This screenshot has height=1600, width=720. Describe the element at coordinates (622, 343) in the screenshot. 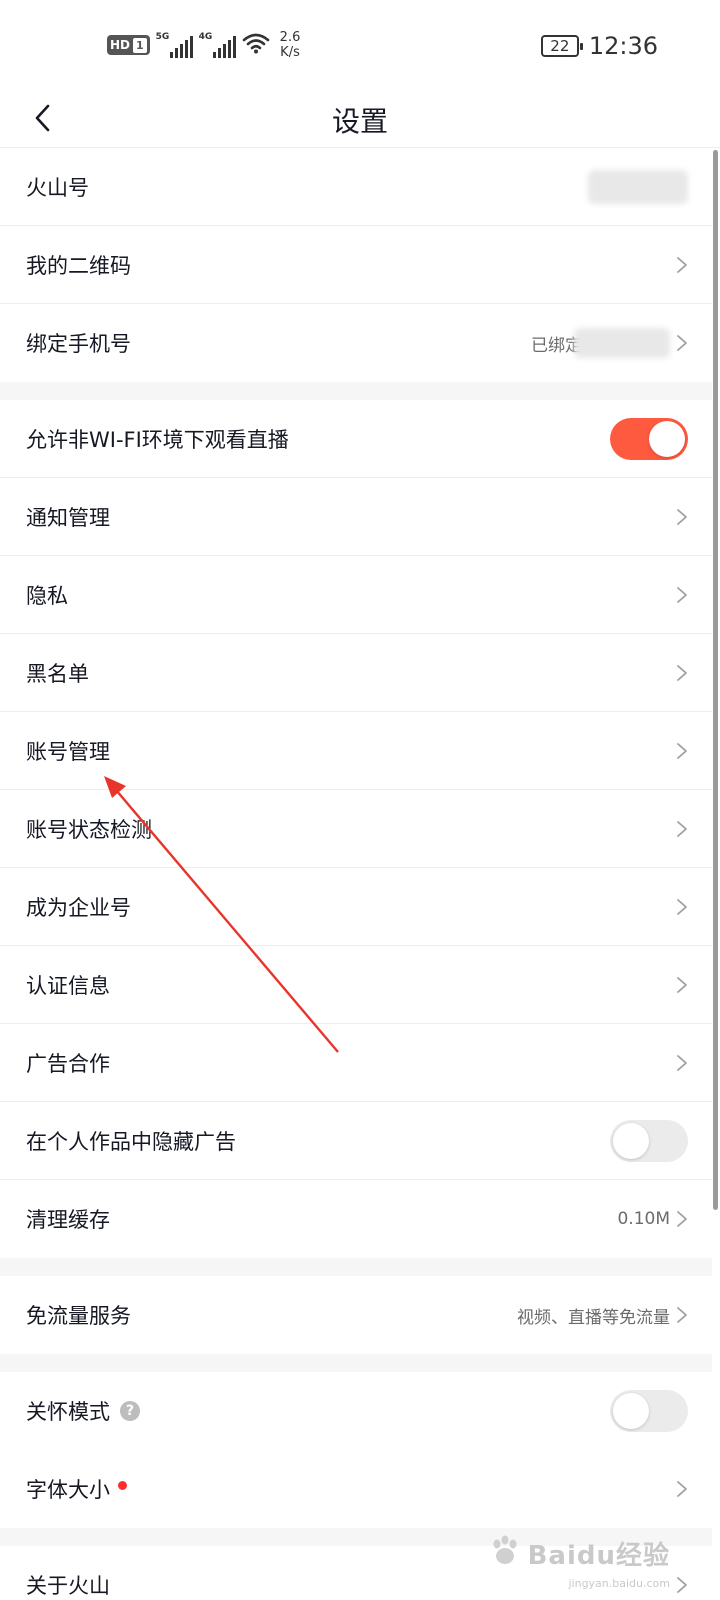

I see `redacted-phone` at that location.